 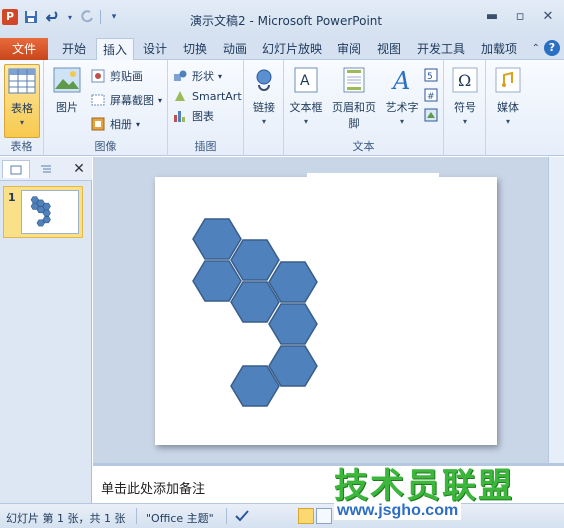 What do you see at coordinates (465, 95) in the screenshot?
I see `symbol-button: Ω 符号 ▾` at bounding box center [465, 95].